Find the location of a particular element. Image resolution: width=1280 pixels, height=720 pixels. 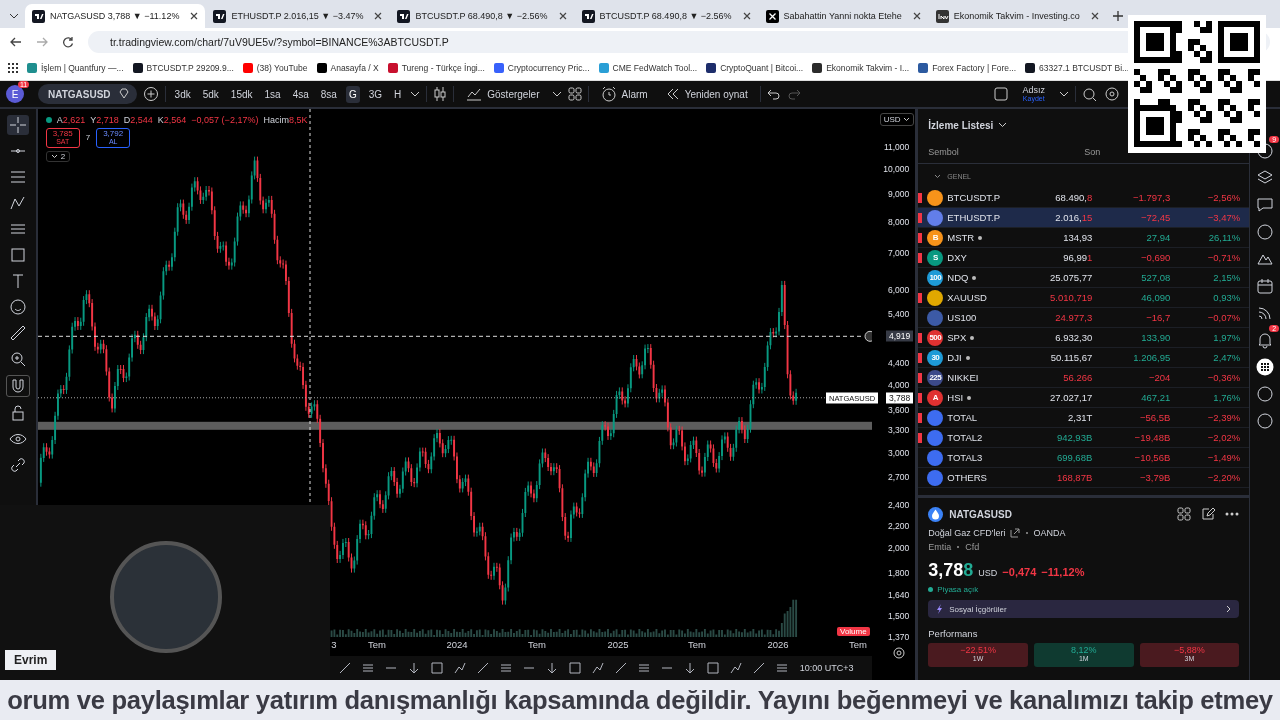

column-header: Son is located at coordinates (1074, 152).